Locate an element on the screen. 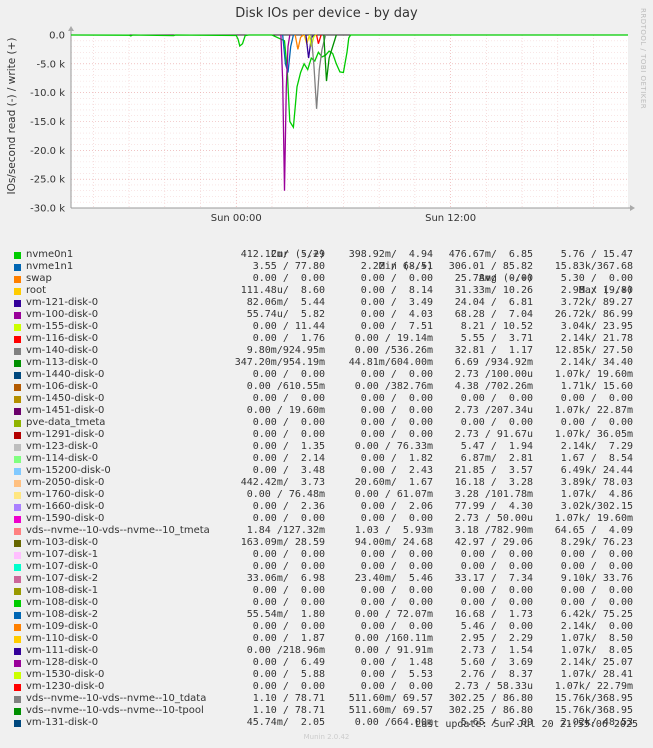 The image size is (653, 748). legend-cur-value: 0.00 / 2.36 is located at coordinates (288, 506).